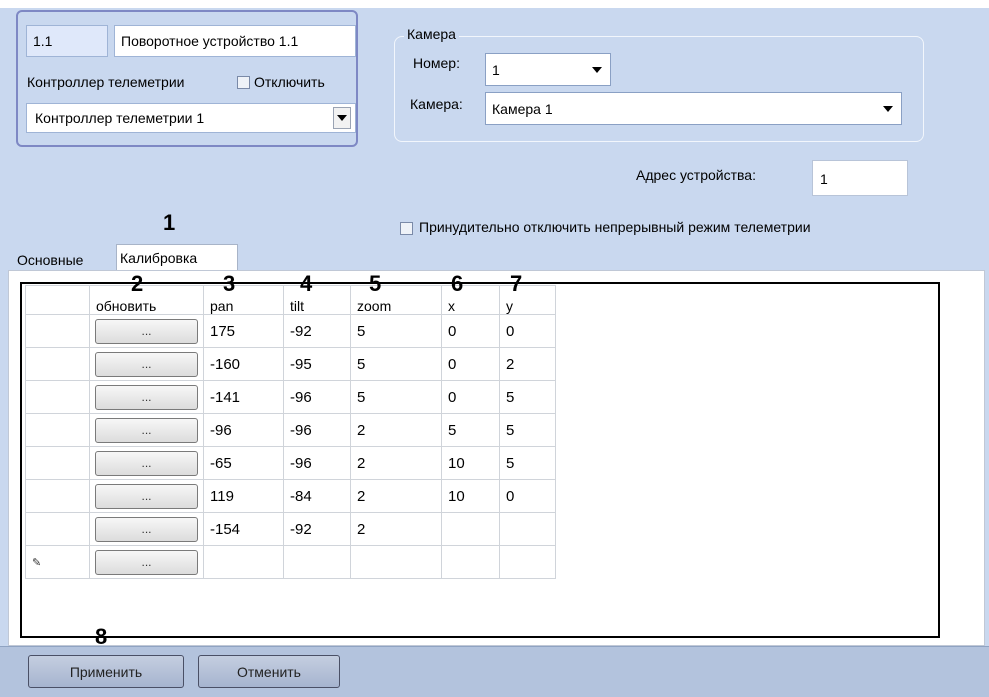  What do you see at coordinates (696, 175) in the screenshot?
I see `address-label: Адрес устройства:` at bounding box center [696, 175].